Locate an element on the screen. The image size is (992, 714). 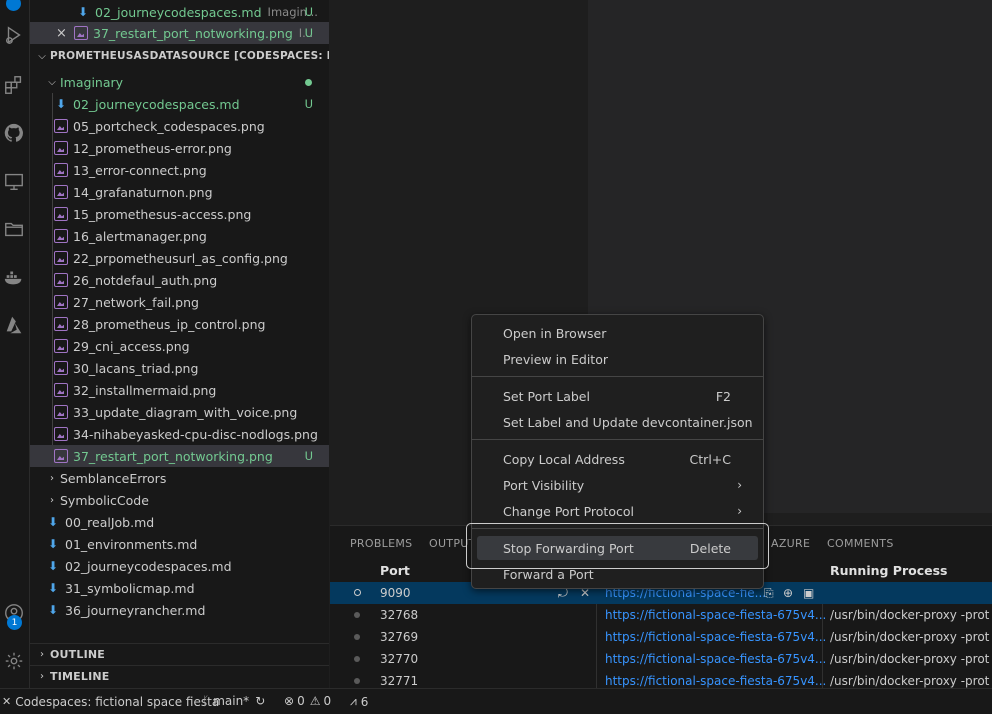
file-item: 22_prpometheusurl_as_config.png is located at coordinates (179, 258).